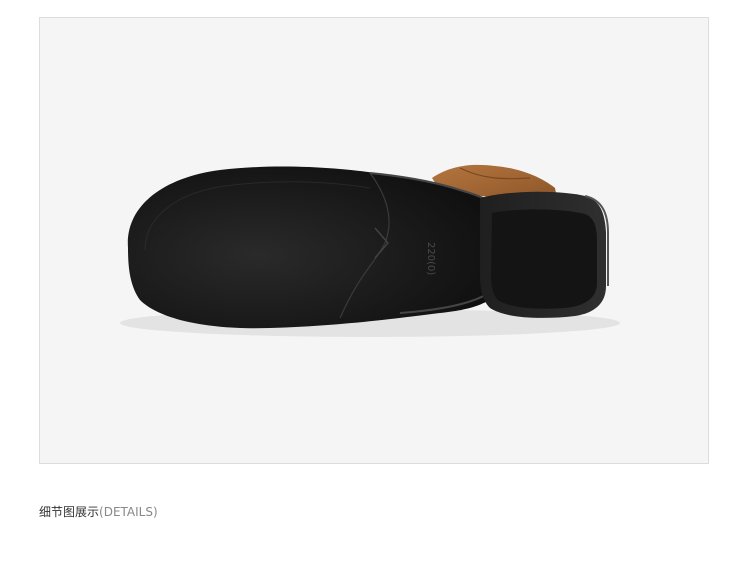  Describe the element at coordinates (128, 512) in the screenshot. I see `caption-subtitle: (DETAILS)` at that location.